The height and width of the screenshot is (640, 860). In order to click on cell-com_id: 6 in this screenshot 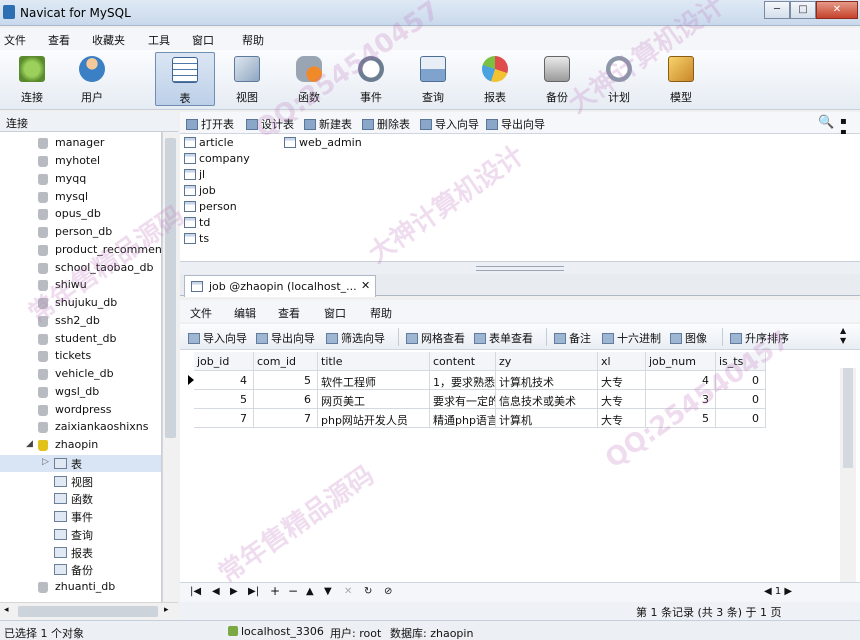, I will do `click(286, 399)`.